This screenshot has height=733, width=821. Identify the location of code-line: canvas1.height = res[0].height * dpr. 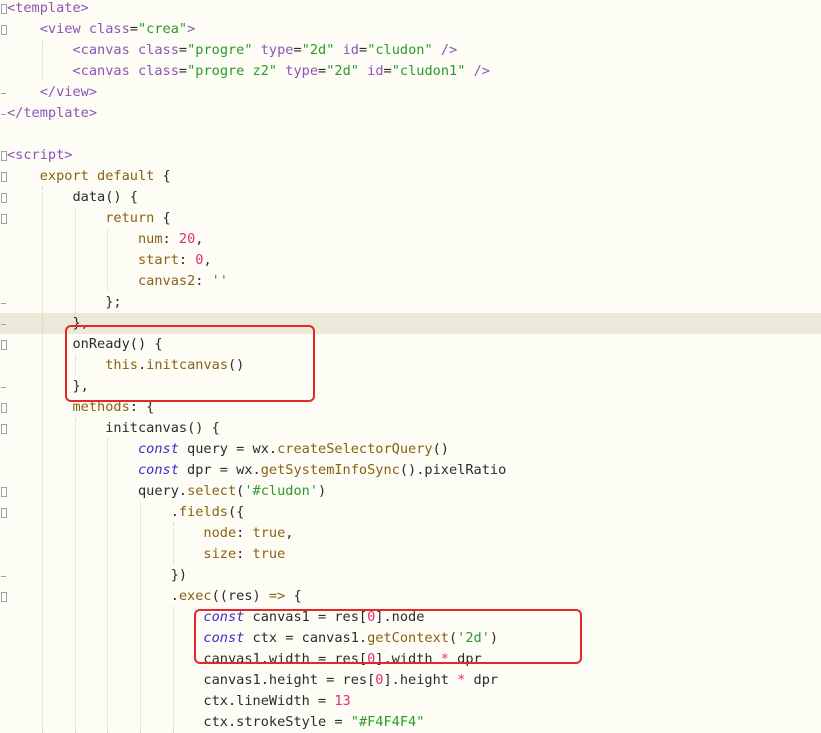
(410, 680).